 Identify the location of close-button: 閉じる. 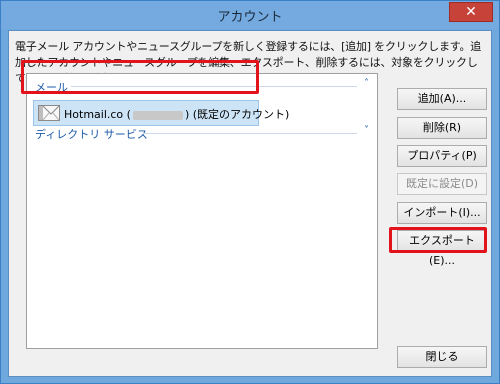
(442, 357).